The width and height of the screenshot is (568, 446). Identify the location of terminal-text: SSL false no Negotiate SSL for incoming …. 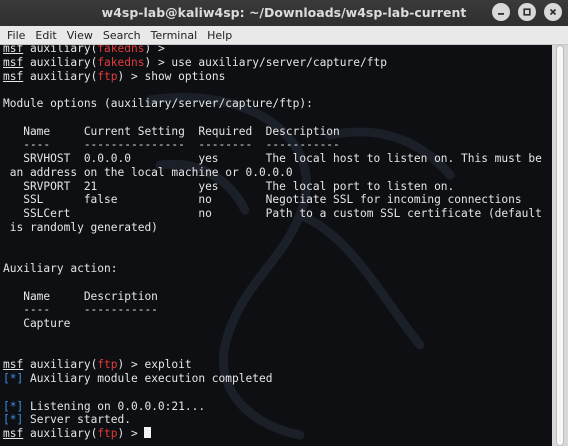
(262, 200).